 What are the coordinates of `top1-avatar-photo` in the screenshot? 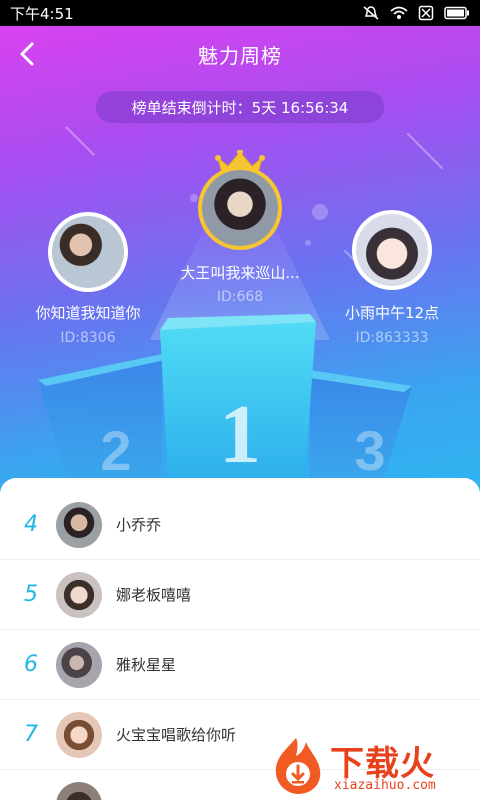 It's located at (240, 208).